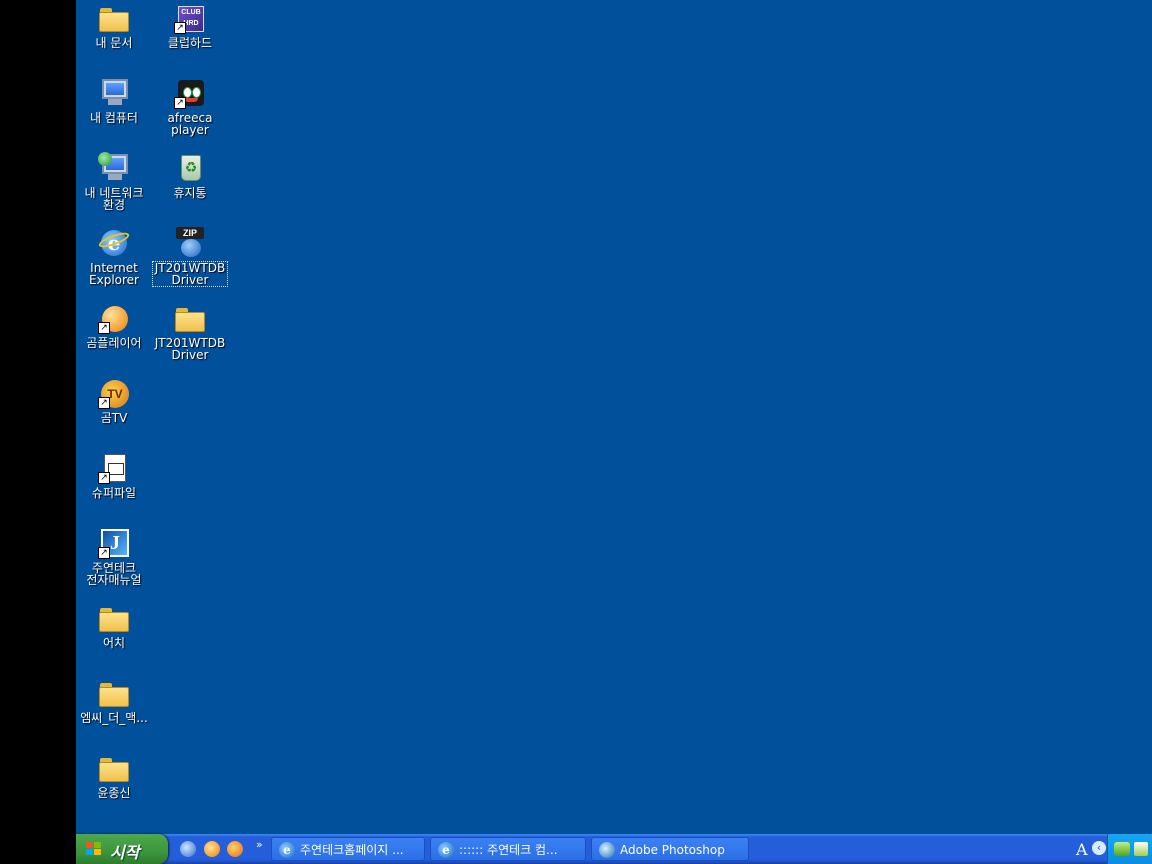 The height and width of the screenshot is (864, 1152). I want to click on icon-label: 어치, so click(114, 643).